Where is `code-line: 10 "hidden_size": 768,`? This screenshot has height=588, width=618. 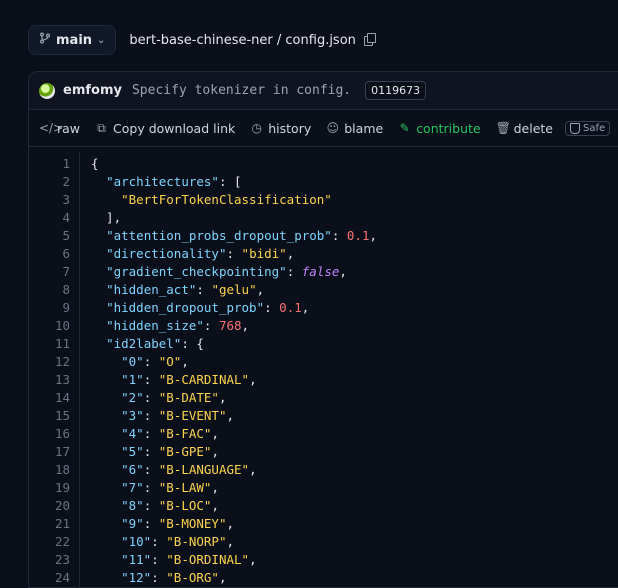 code-line: 10 "hidden_size": 768, is located at coordinates (323, 326).